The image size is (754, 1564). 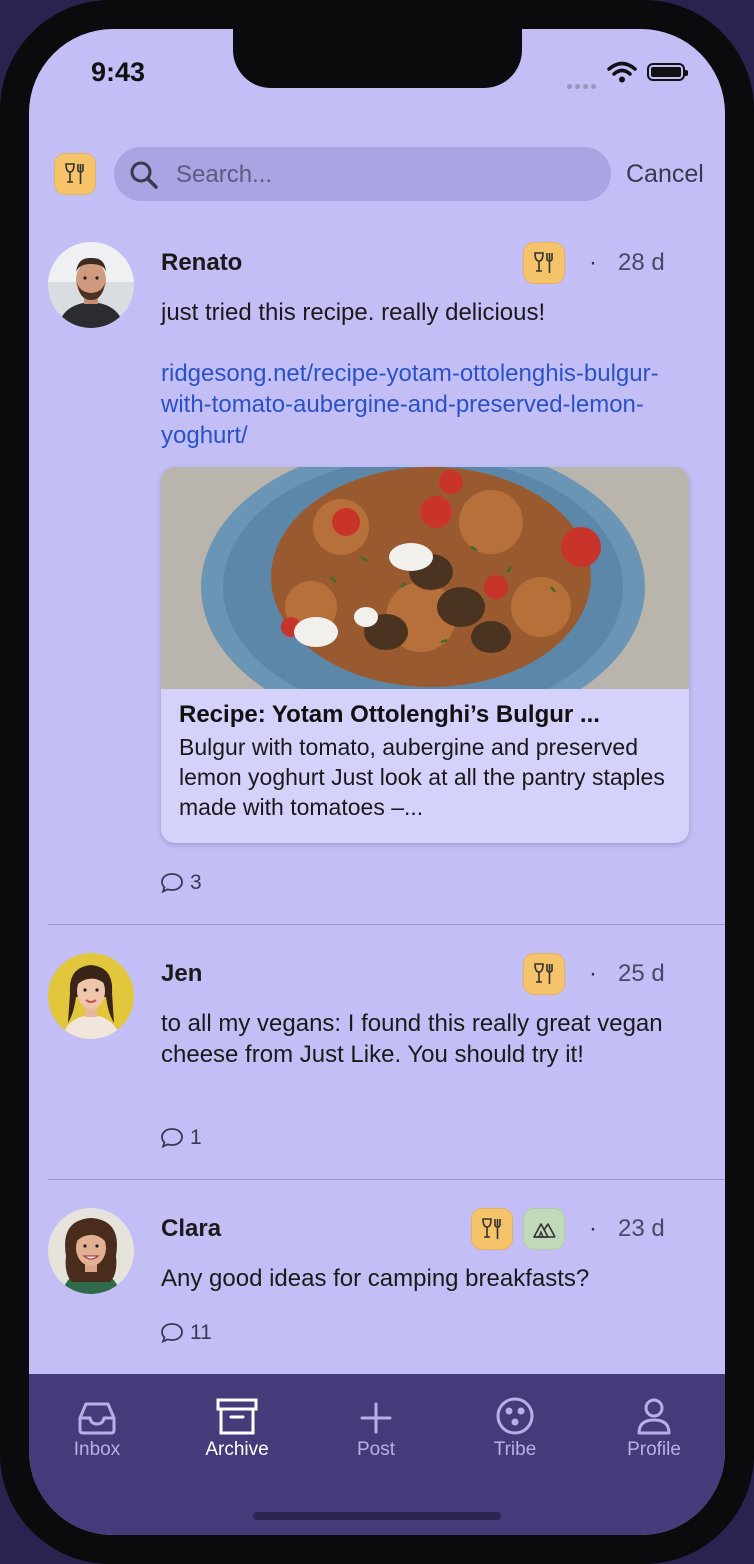 I want to click on camping-icon, so click(x=544, y=1230).